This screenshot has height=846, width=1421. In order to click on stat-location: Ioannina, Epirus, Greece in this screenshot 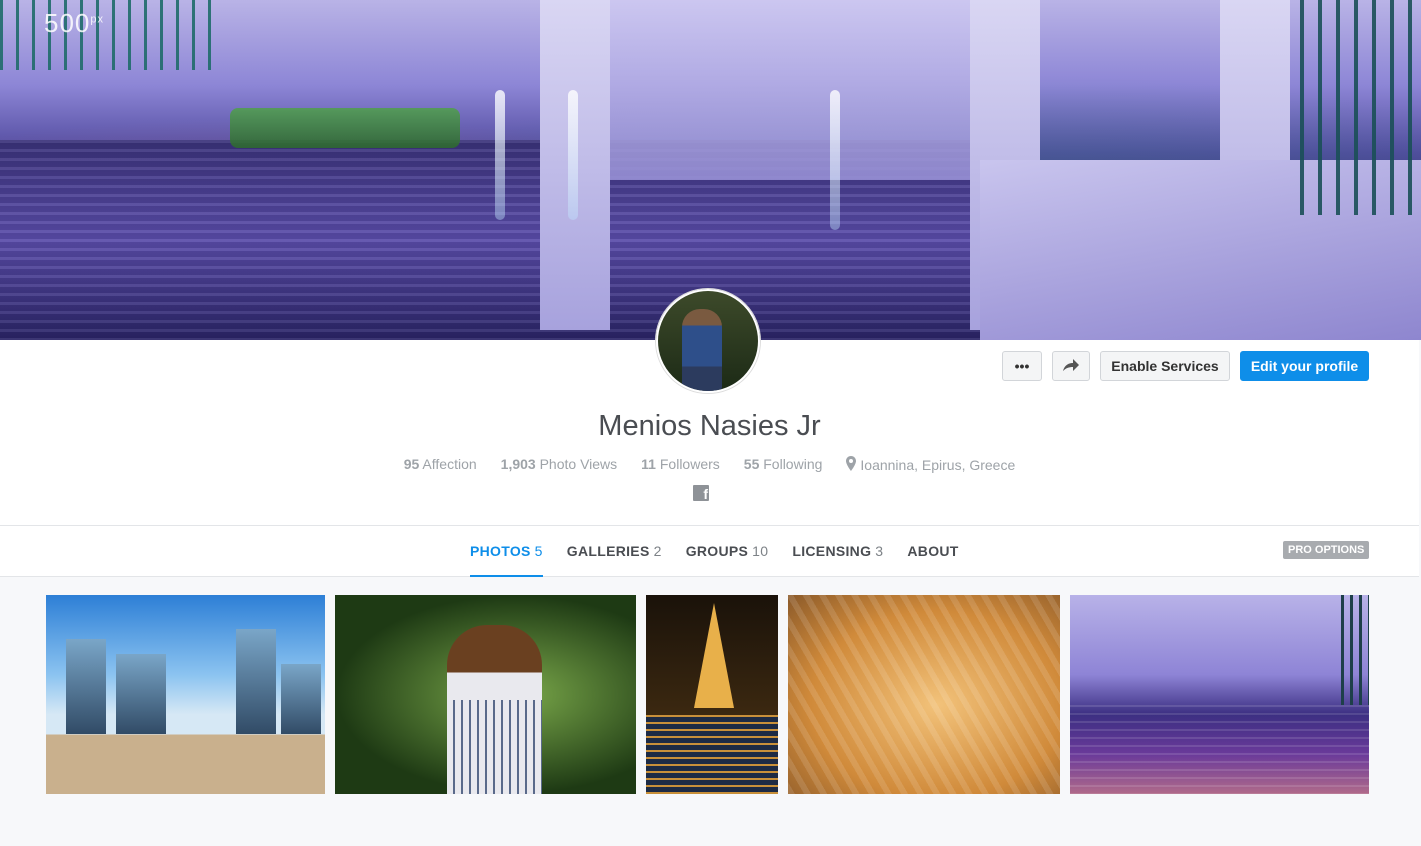, I will do `click(930, 465)`.